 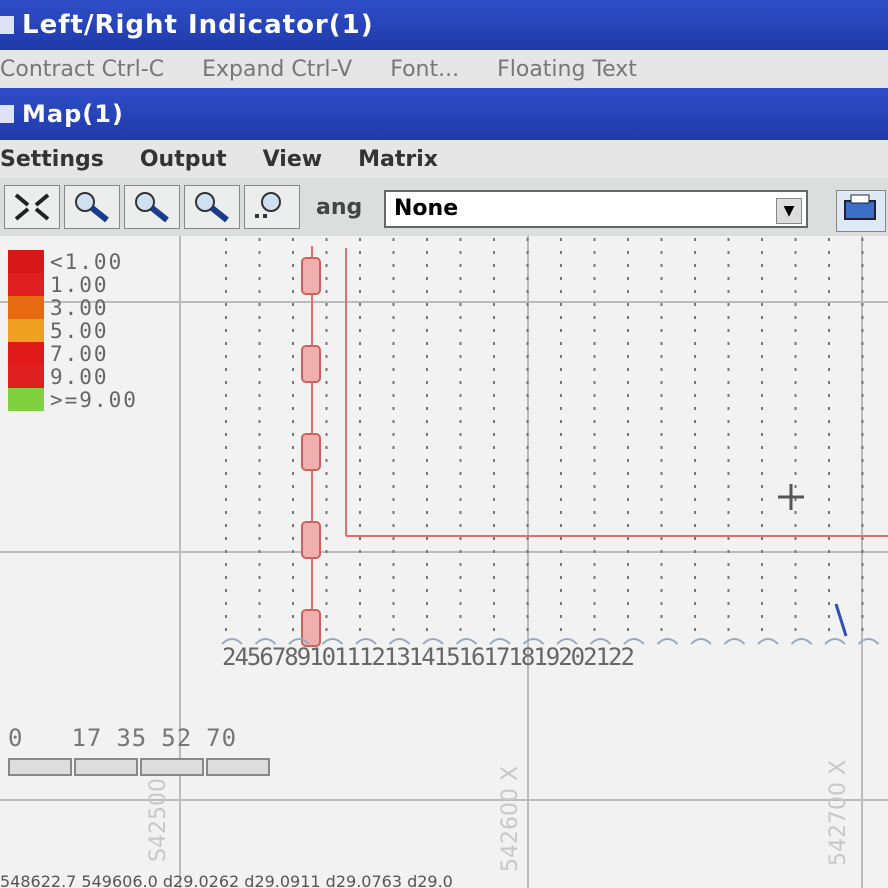 What do you see at coordinates (567, 69) in the screenshot?
I see `menu-floating-text: Floating Text` at bounding box center [567, 69].